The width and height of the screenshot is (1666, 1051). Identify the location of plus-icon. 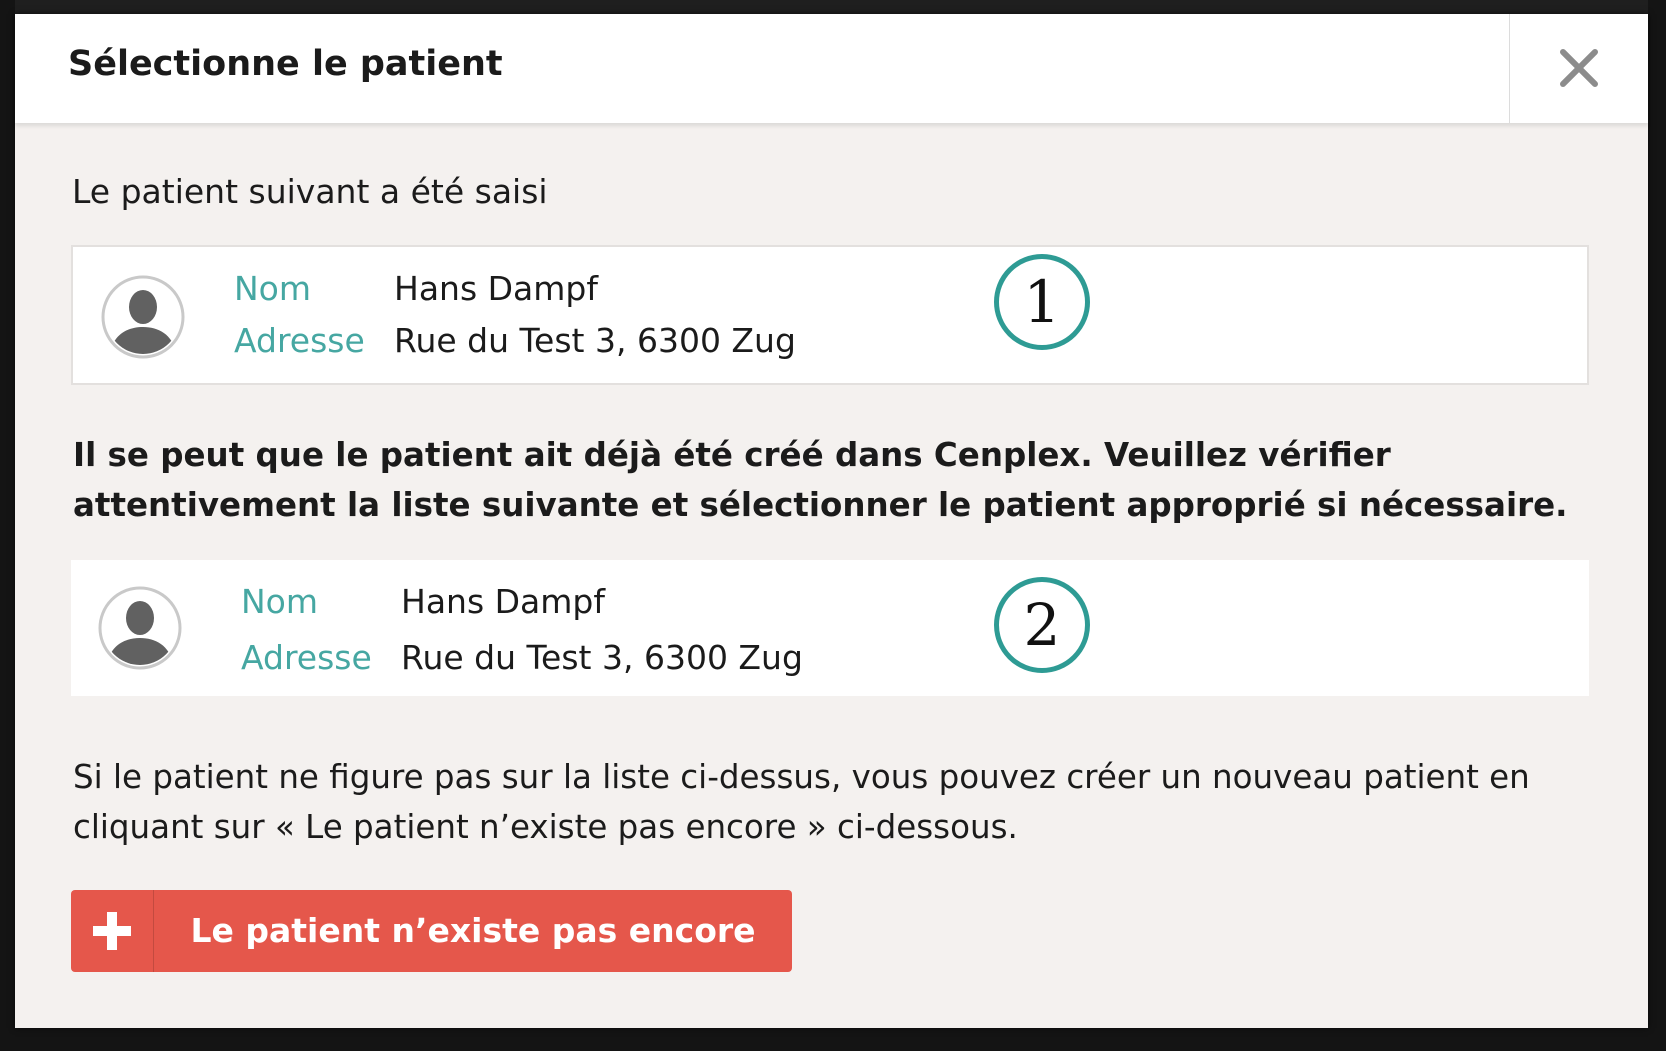
(123, 931).